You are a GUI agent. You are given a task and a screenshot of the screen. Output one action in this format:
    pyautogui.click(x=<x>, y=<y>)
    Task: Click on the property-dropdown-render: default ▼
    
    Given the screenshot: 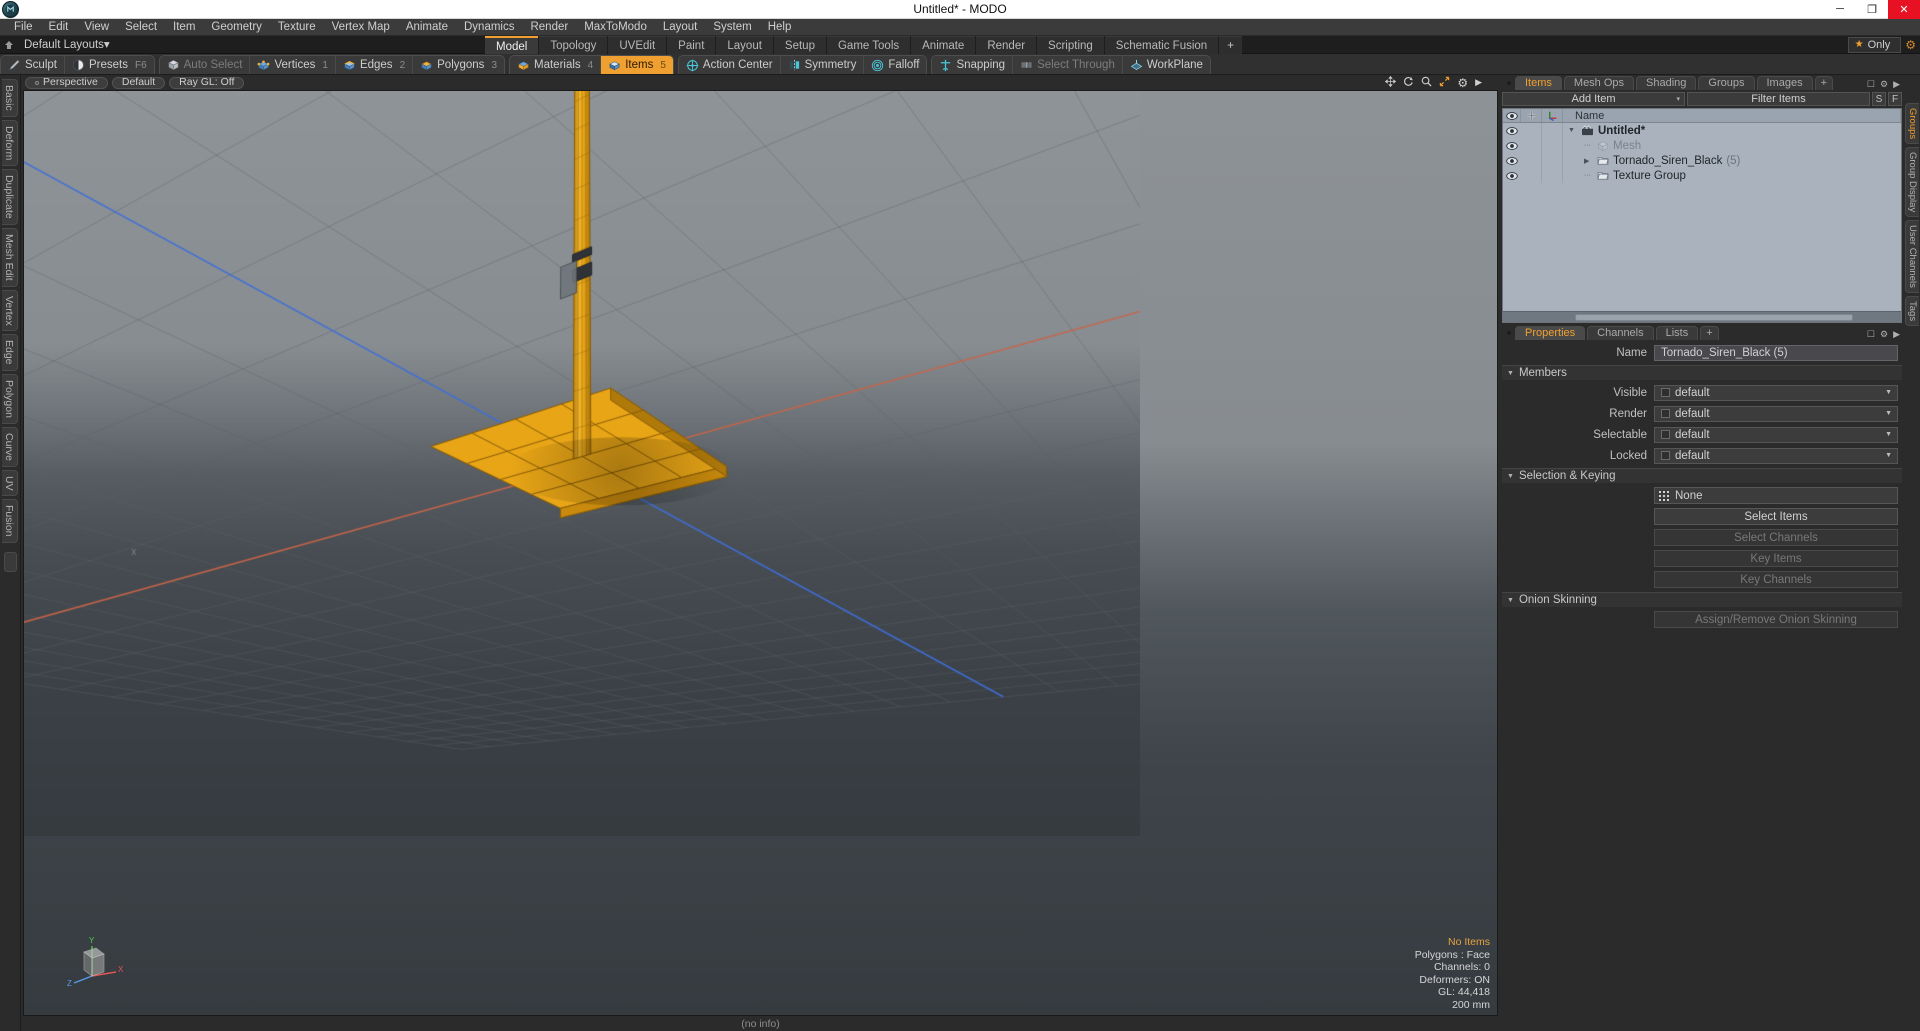 What is the action you would take?
    pyautogui.click(x=1776, y=413)
    